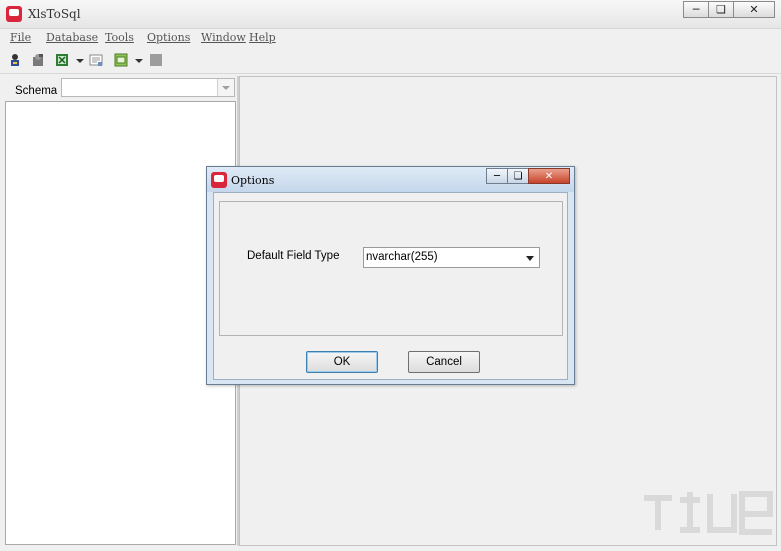 The image size is (781, 551). What do you see at coordinates (96, 60) in the screenshot?
I see `sql-script-icon` at bounding box center [96, 60].